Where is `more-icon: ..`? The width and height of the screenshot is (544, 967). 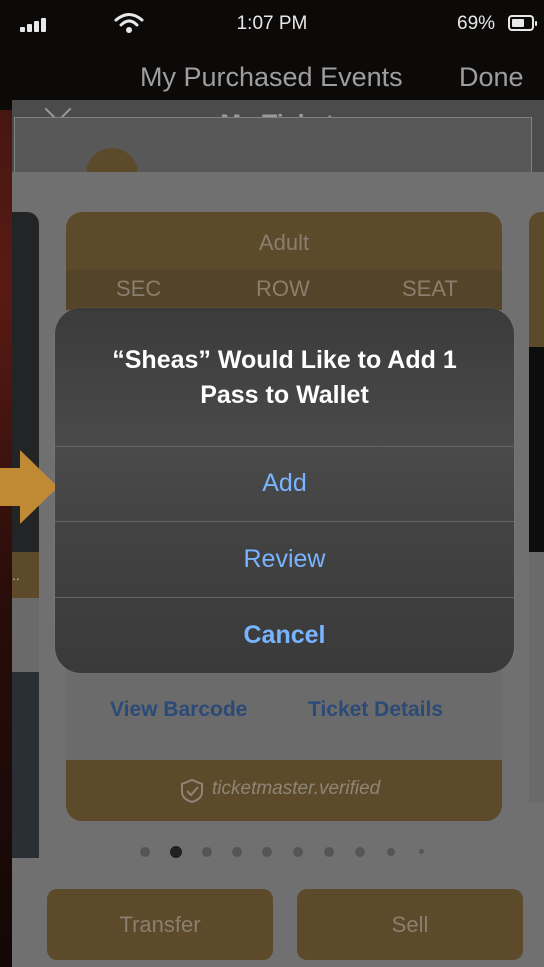 more-icon: .. is located at coordinates (16, 575).